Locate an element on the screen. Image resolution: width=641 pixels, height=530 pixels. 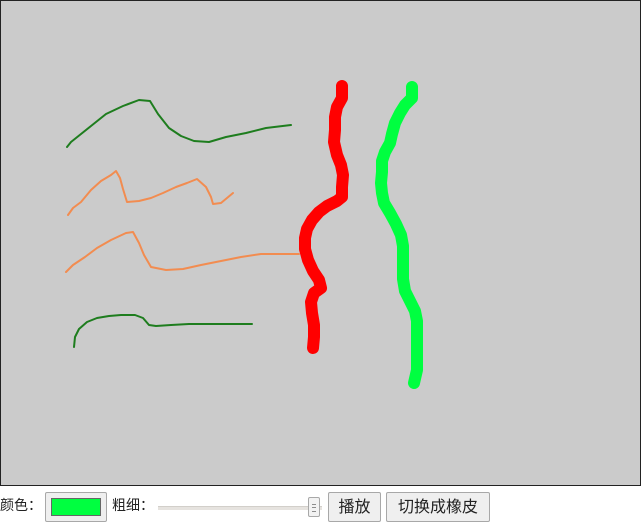
color-swatch is located at coordinates (76, 507).